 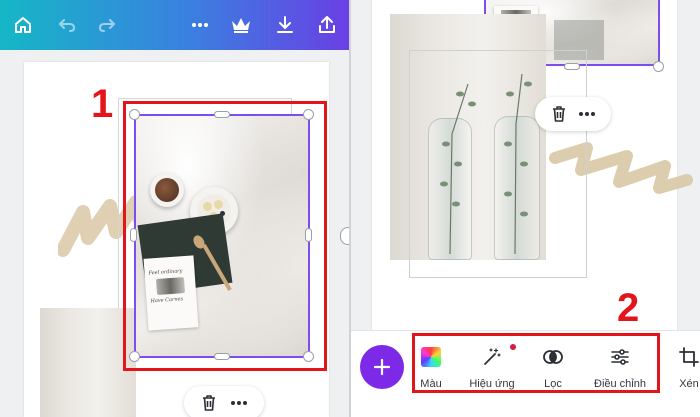 What do you see at coordinates (23, 25) in the screenshot?
I see `home-icon` at bounding box center [23, 25].